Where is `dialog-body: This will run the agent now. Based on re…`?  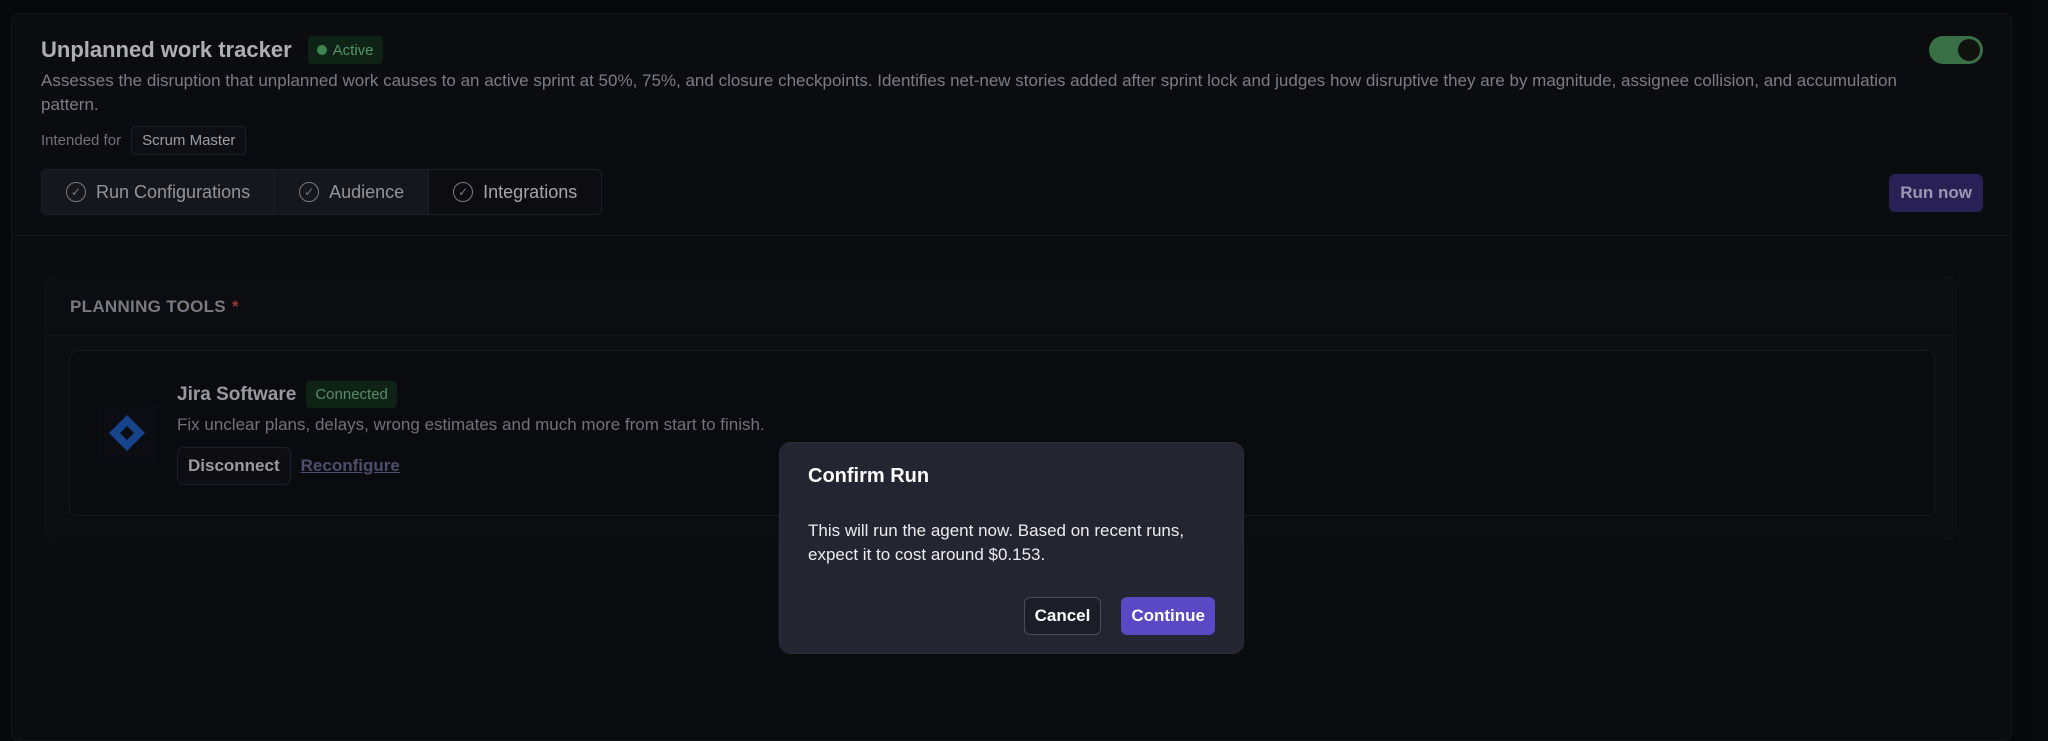 dialog-body: This will run the agent now. Based on re… is located at coordinates (996, 542).